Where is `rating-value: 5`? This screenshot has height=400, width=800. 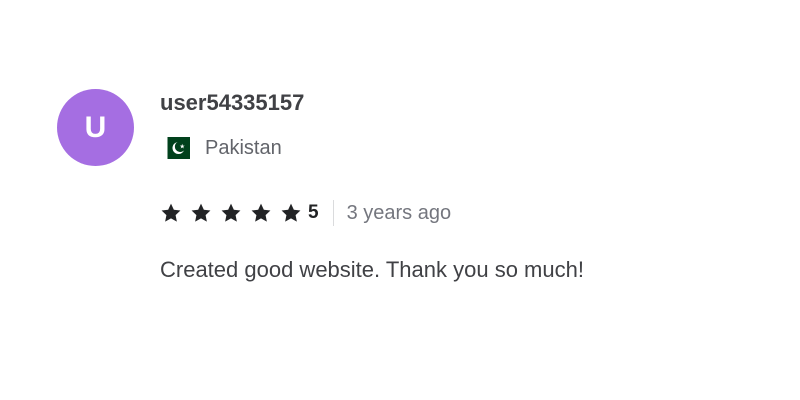
rating-value: 5 is located at coordinates (313, 212).